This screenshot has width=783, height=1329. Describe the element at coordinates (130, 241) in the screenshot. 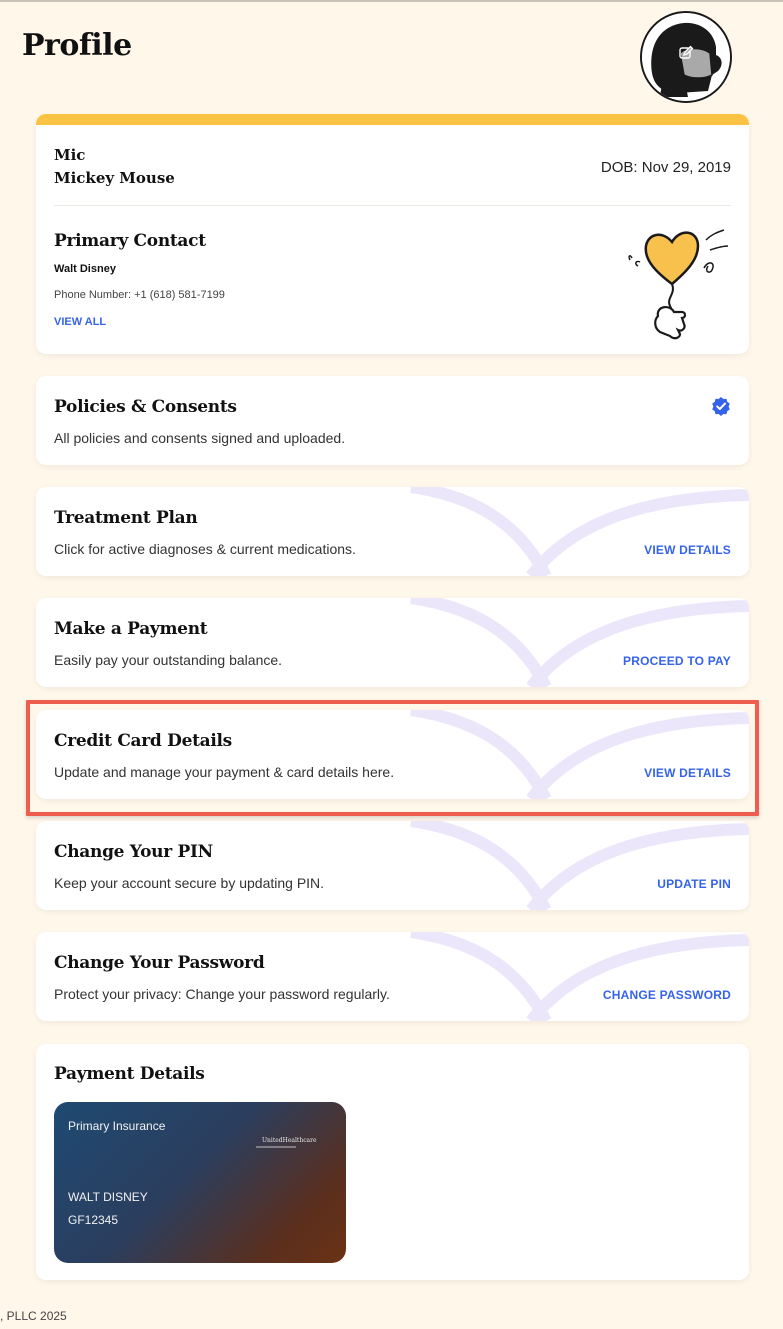

I see `primary-contact-title: Primary Contact` at that location.